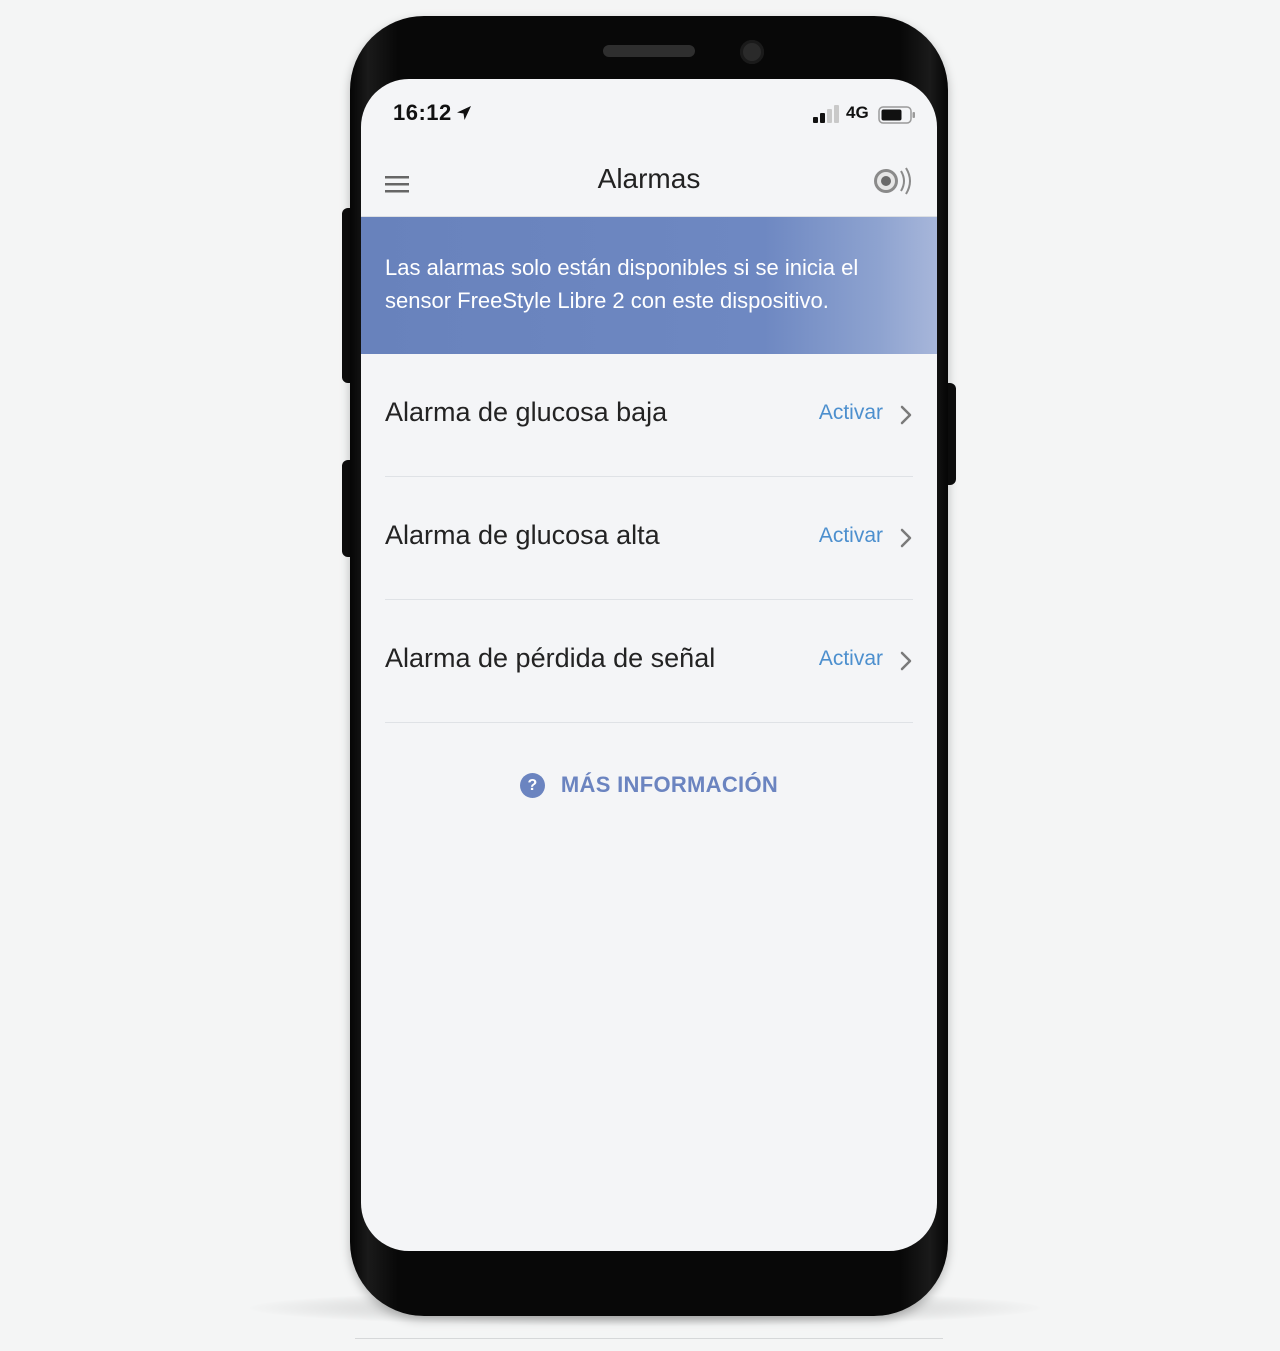 The width and height of the screenshot is (1280, 1351). Describe the element at coordinates (649, 114) in the screenshot. I see `status-bar: 16:12 4G` at that location.